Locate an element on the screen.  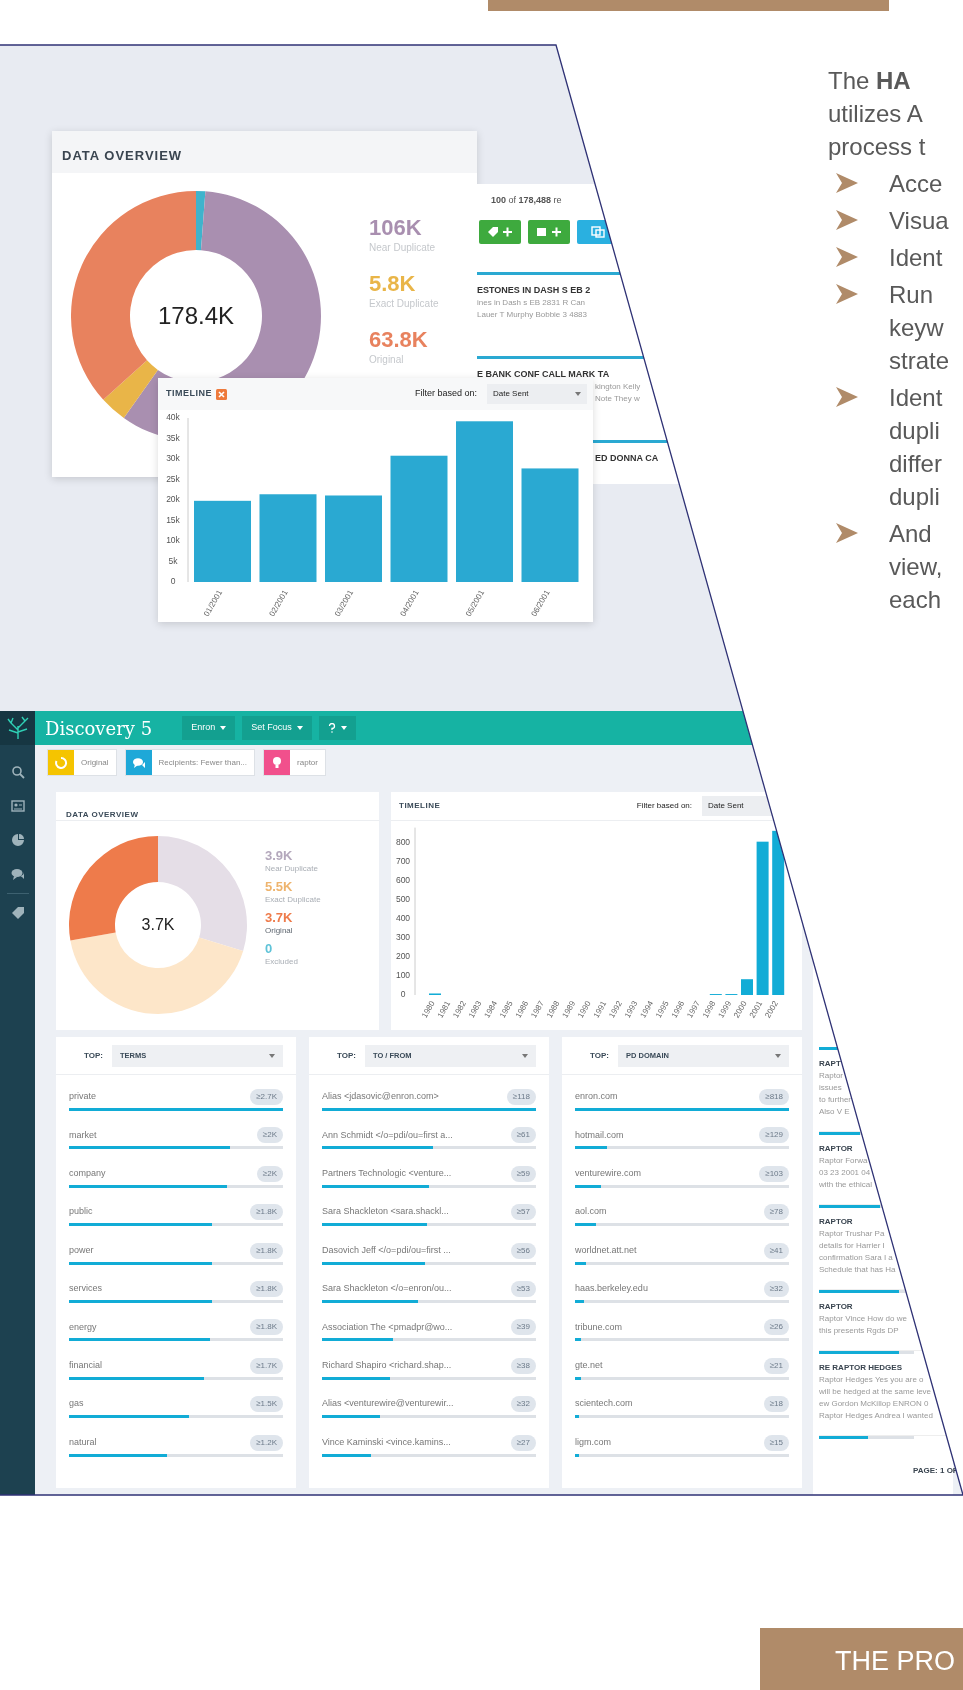
list-item-label: aol.com is located at coordinates (591, 1212).